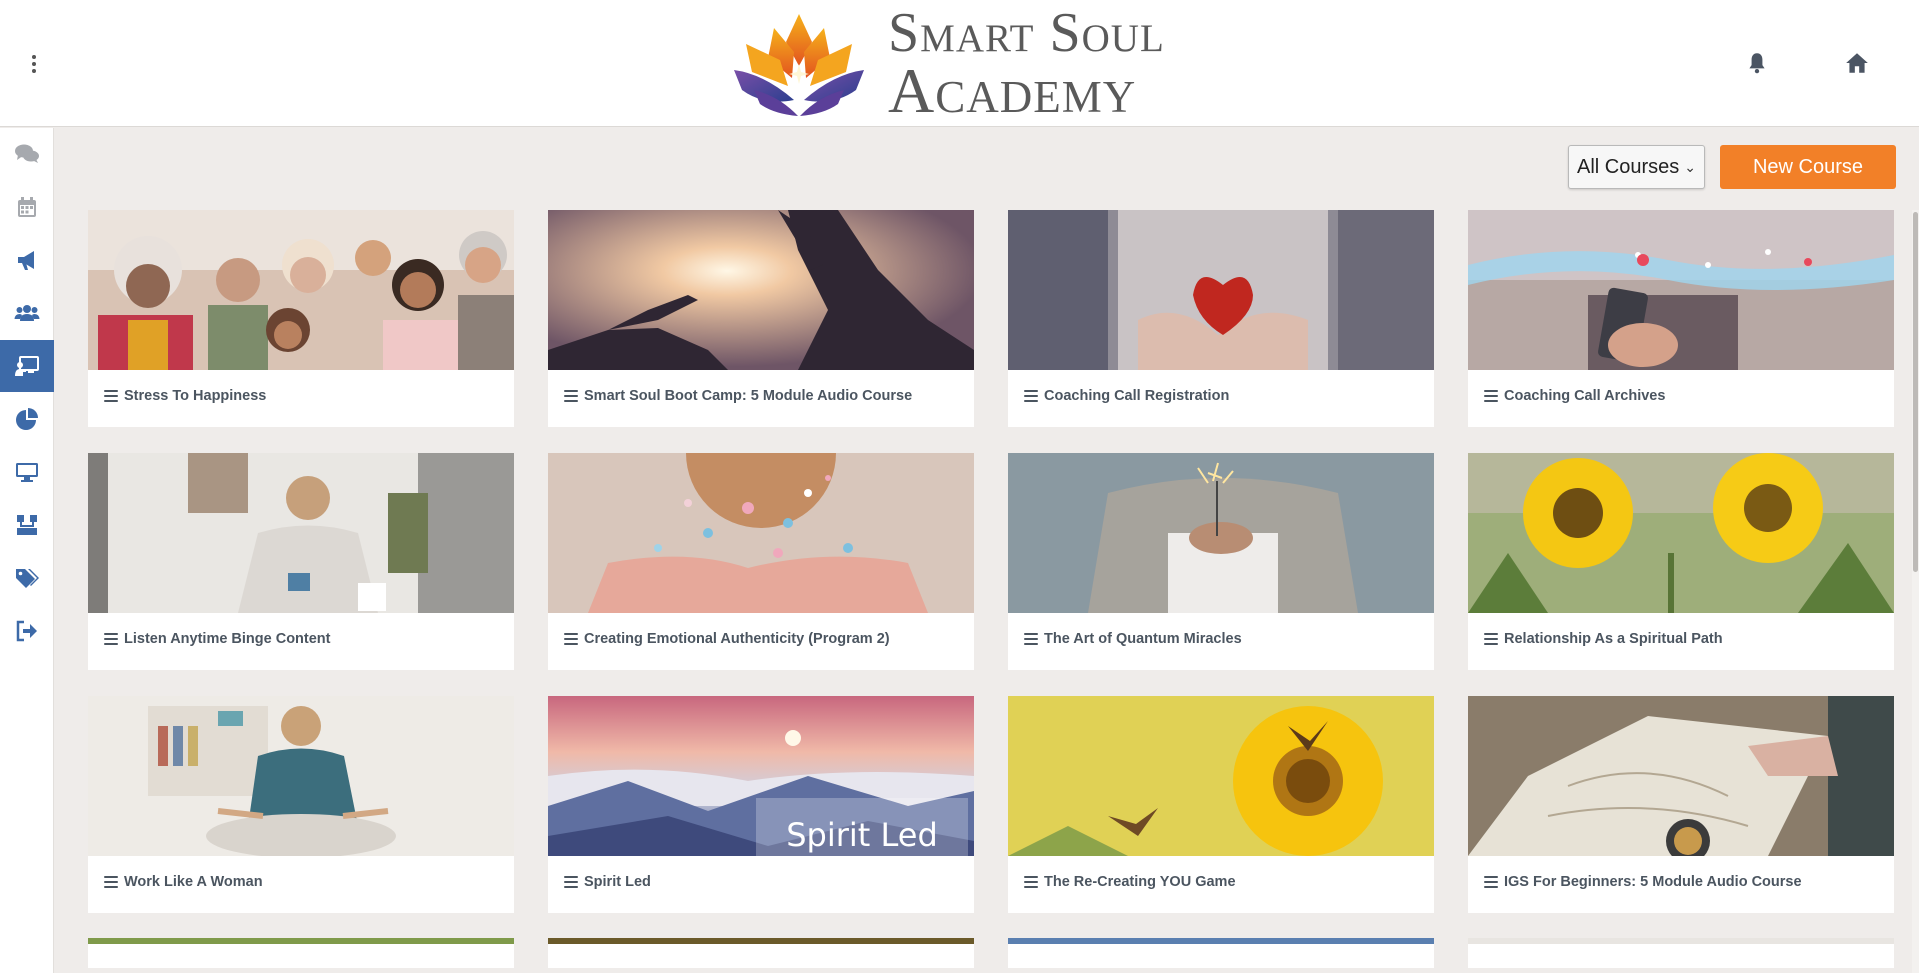 This screenshot has width=1919, height=973. I want to click on course-thumbnail: Spirit Led, so click(761, 776).